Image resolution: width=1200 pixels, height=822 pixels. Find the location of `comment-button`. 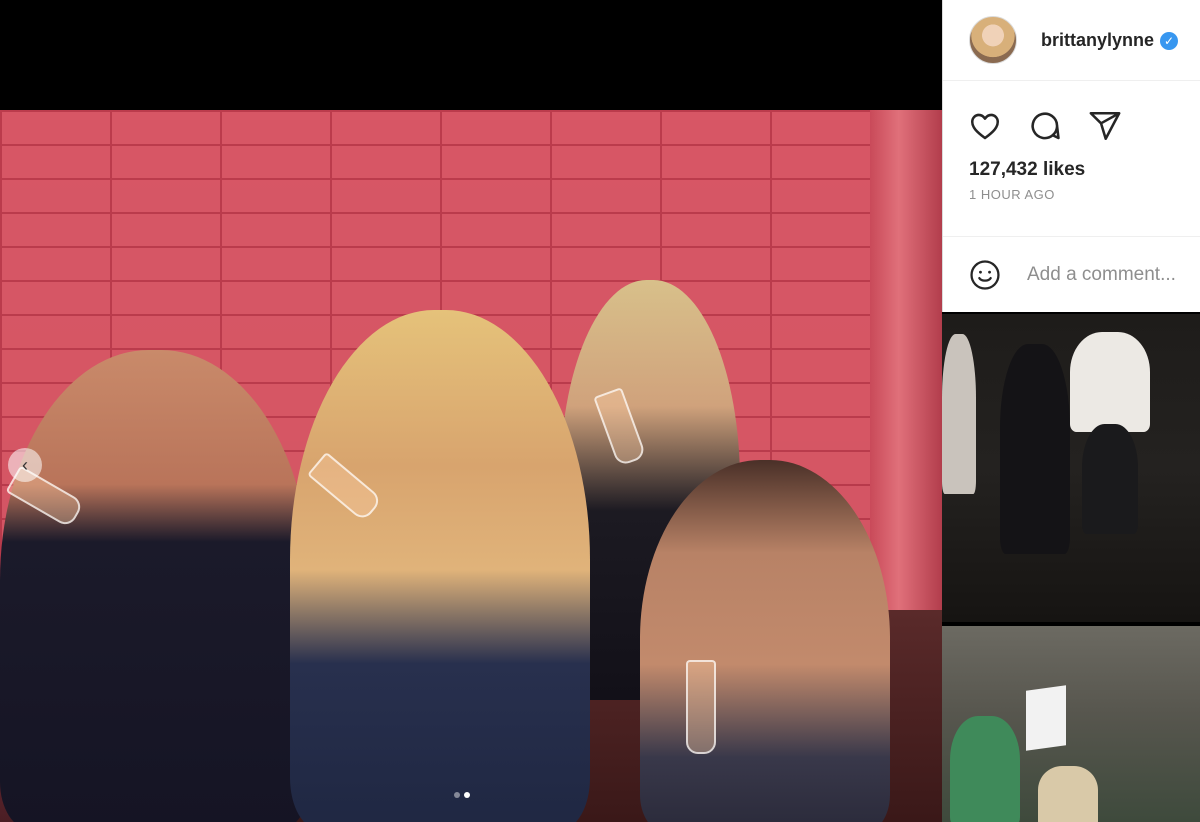

comment-button is located at coordinates (1045, 126).